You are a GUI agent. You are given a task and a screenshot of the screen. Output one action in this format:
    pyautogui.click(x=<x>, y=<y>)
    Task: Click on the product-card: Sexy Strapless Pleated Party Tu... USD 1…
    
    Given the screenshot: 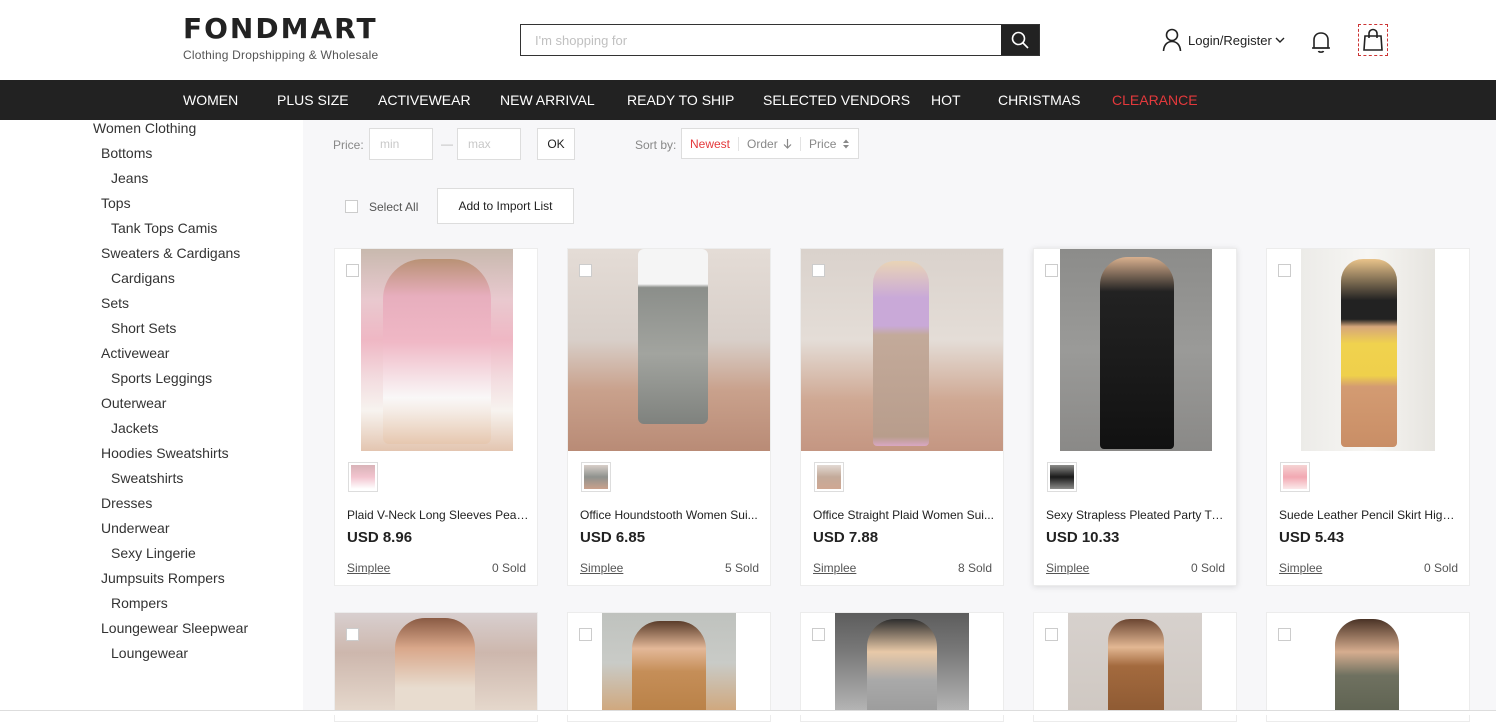 What is the action you would take?
    pyautogui.click(x=1135, y=417)
    